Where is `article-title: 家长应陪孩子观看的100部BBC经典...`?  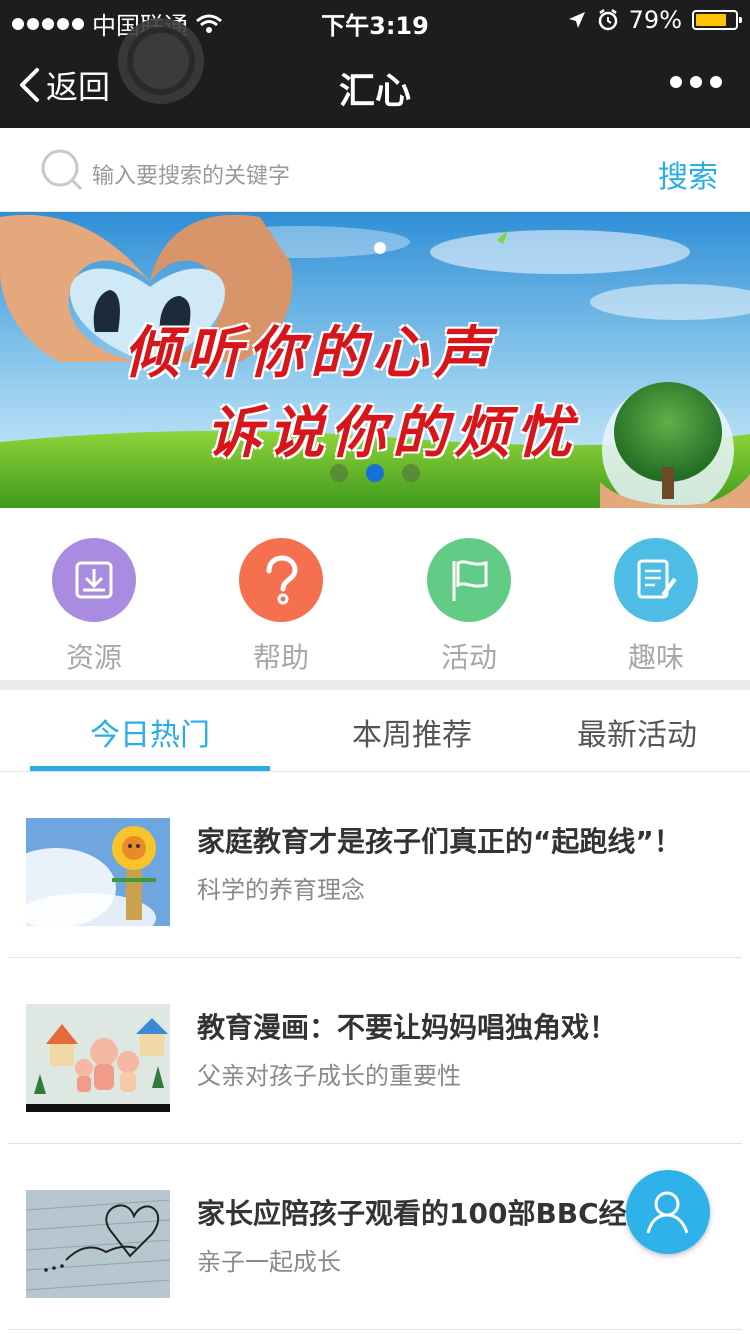
article-title: 家长应陪孩子观看的100部BBC经典... is located at coordinates (442, 1213).